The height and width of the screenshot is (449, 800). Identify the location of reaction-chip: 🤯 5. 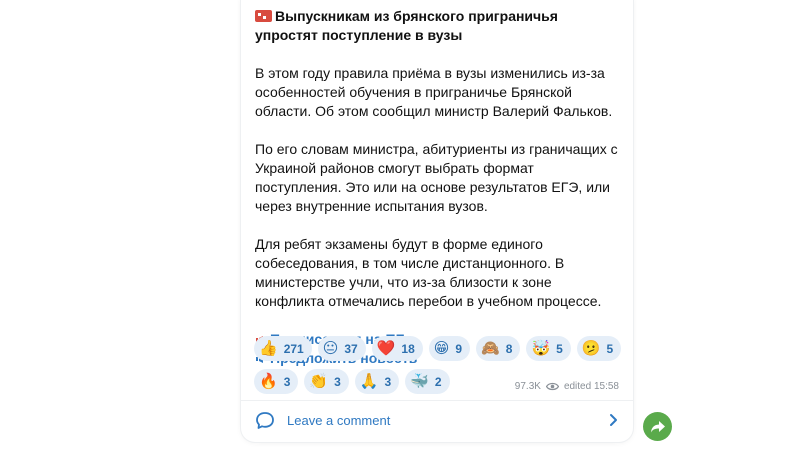
(548, 348).